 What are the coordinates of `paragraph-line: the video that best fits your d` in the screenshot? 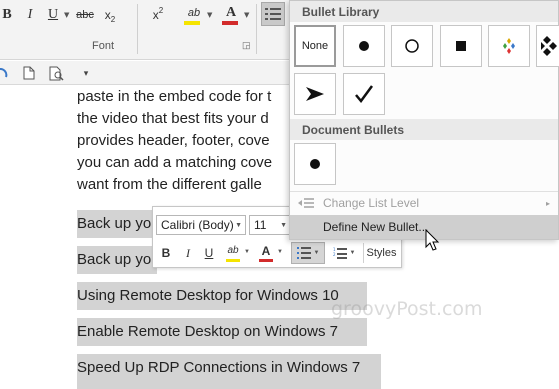 It's located at (173, 118).